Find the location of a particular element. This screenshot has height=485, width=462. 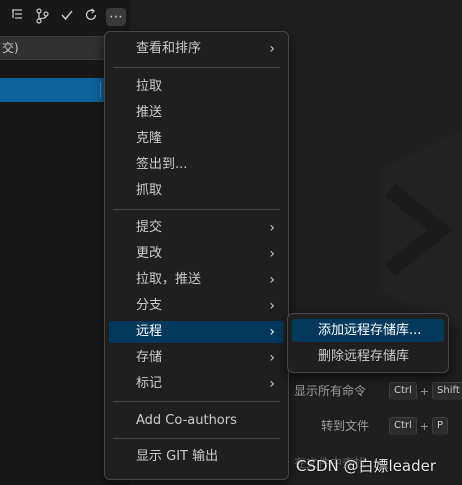

git-graph-icon is located at coordinates (42, 17).